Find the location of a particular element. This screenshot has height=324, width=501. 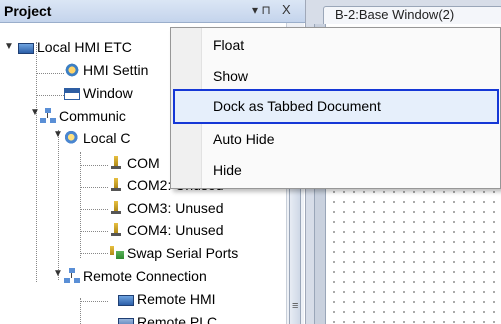

pin-icon: ▾ ⊓ is located at coordinates (261, 10).